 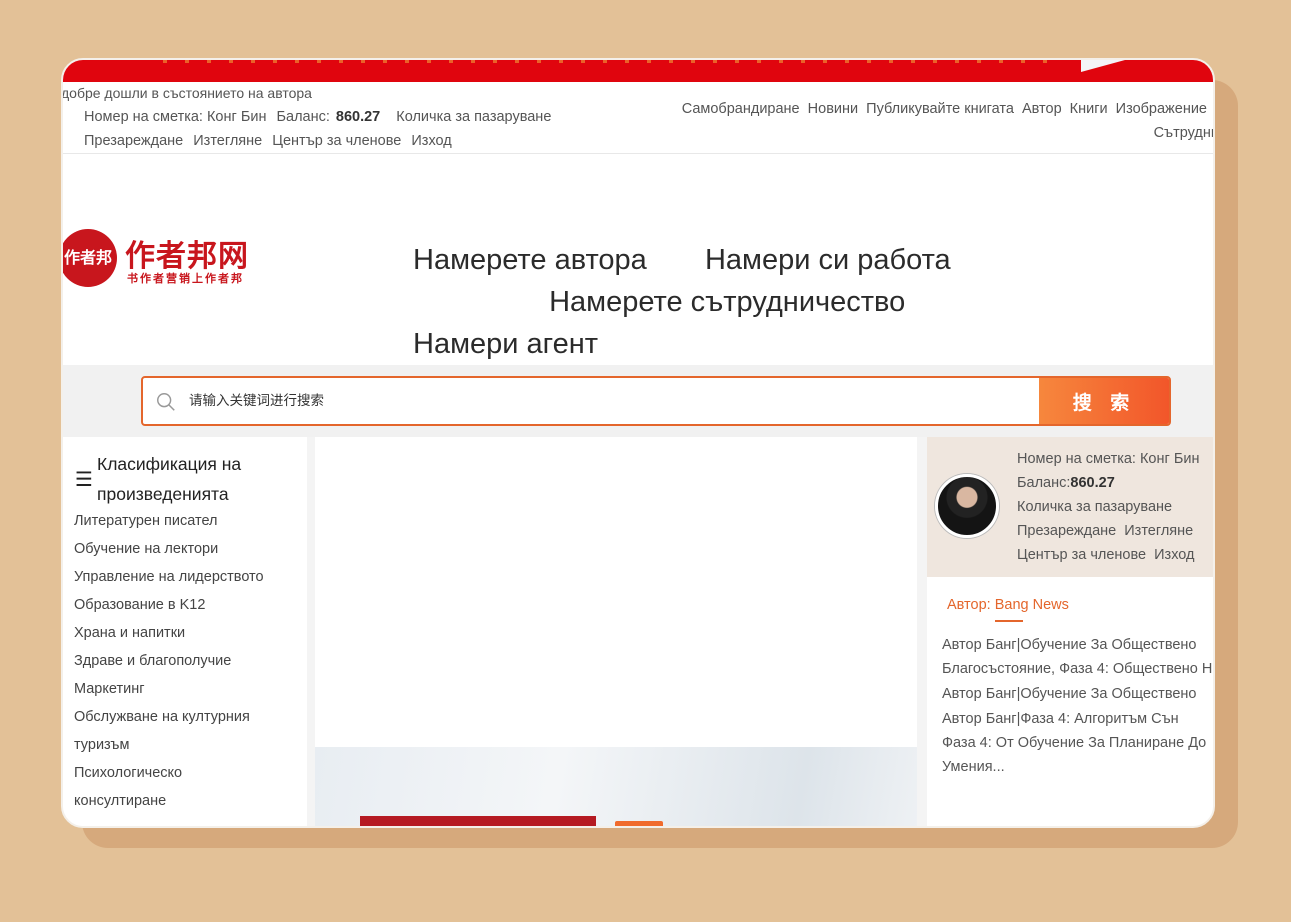 What do you see at coordinates (175, 117) in the screenshot?
I see `account-number: Номер на сметка: Конг Бин` at bounding box center [175, 117].